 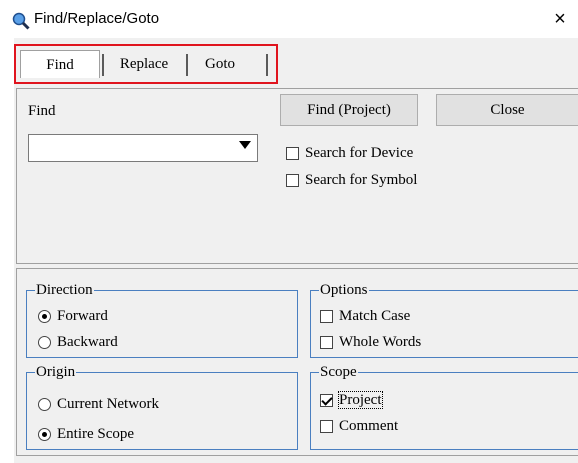 What do you see at coordinates (289, 20) in the screenshot?
I see `title-bar: Find/Replace/Goto ×` at bounding box center [289, 20].